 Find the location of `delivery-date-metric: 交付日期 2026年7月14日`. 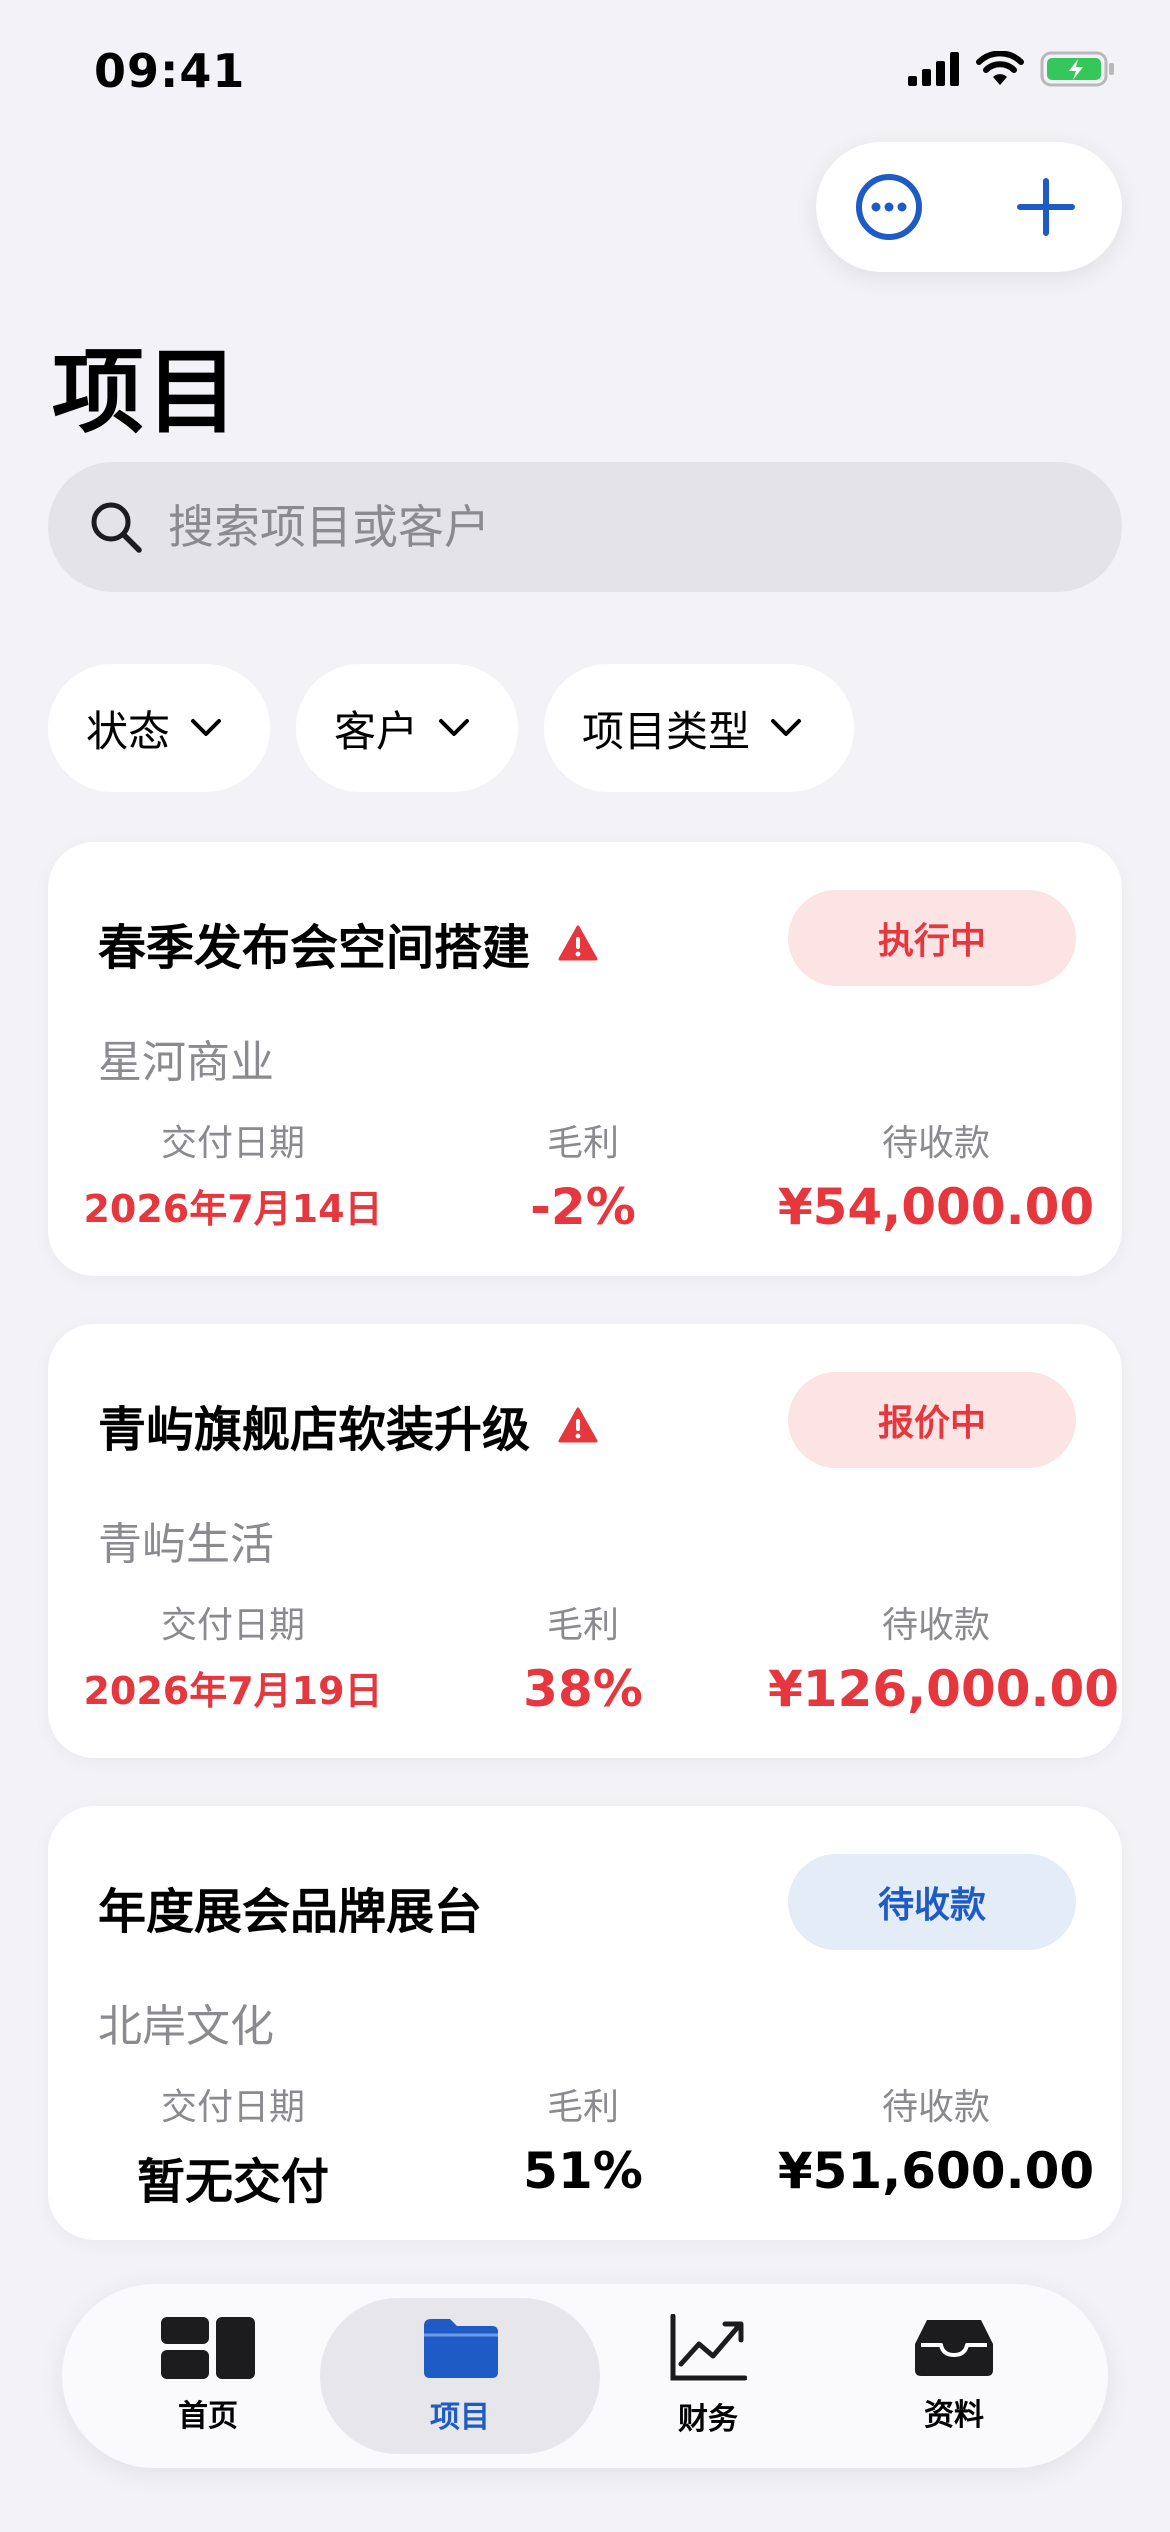

delivery-date-metric: 交付日期 2026年7月14日 is located at coordinates (233, 1173).